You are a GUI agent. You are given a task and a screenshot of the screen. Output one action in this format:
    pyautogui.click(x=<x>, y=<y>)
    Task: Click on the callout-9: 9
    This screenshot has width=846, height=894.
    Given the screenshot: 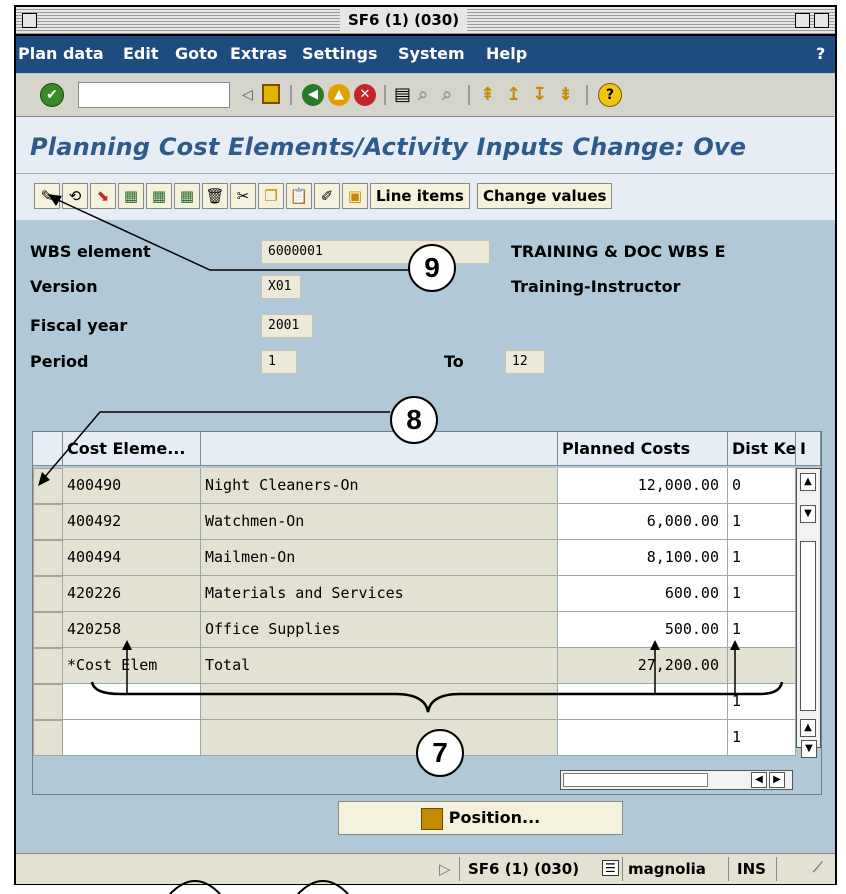 What is the action you would take?
    pyautogui.click(x=432, y=268)
    